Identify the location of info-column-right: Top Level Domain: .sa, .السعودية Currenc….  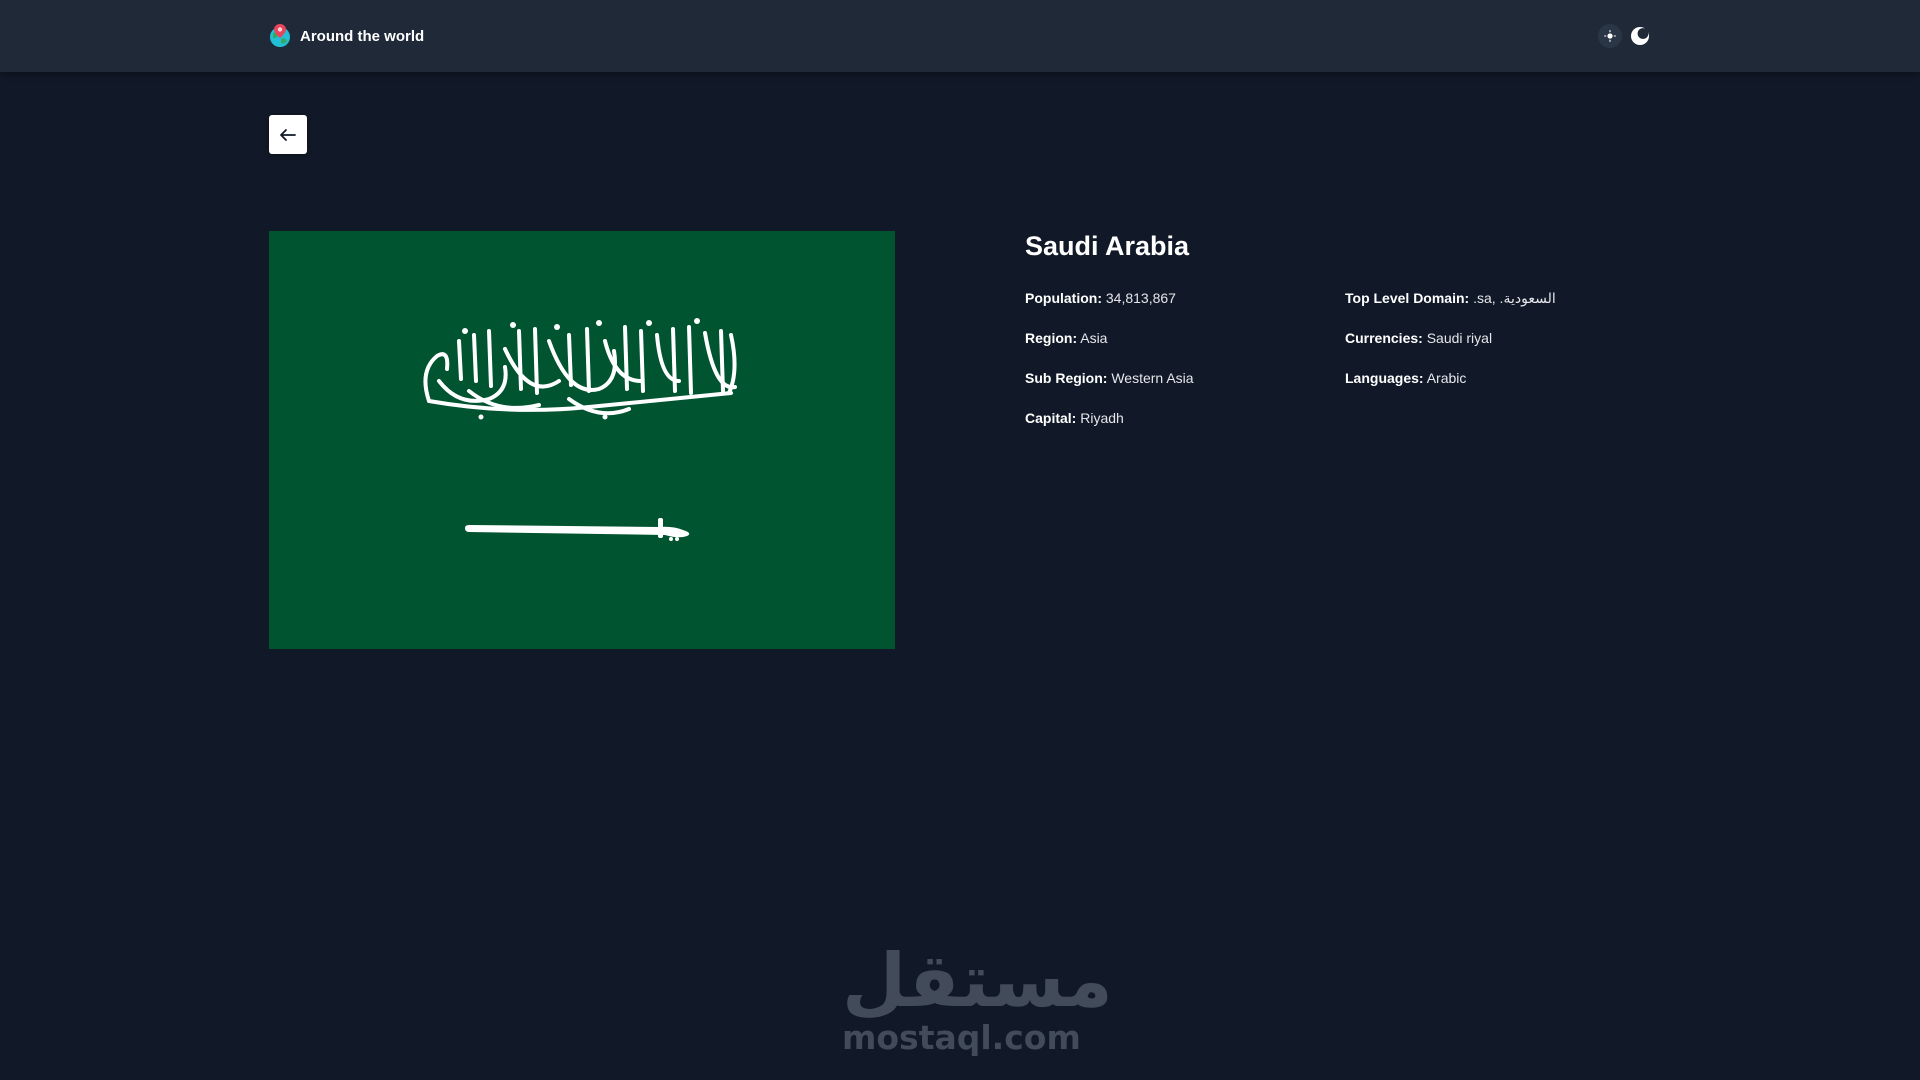
(1450, 348).